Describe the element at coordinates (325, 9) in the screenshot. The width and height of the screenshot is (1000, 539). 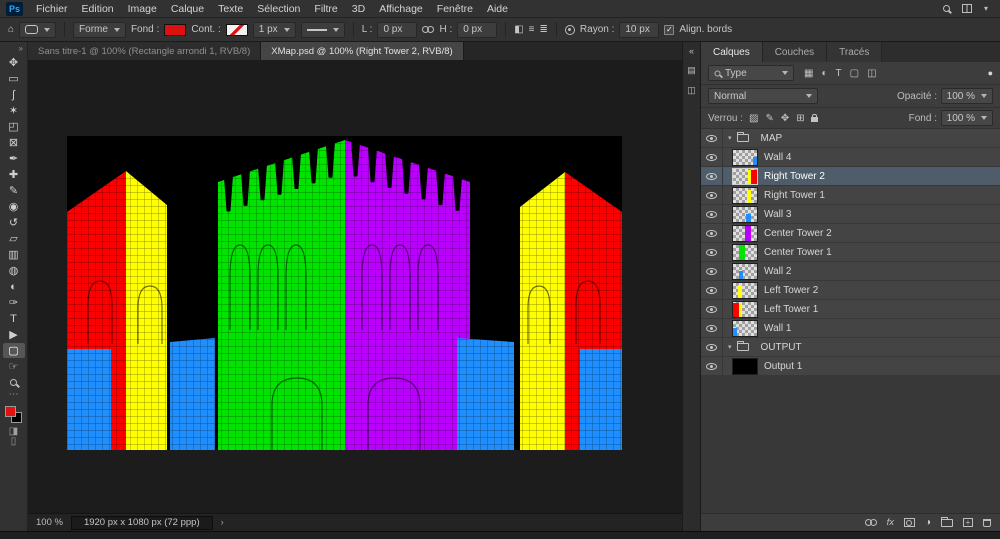
I see `menu-filtre: Filtre` at that location.